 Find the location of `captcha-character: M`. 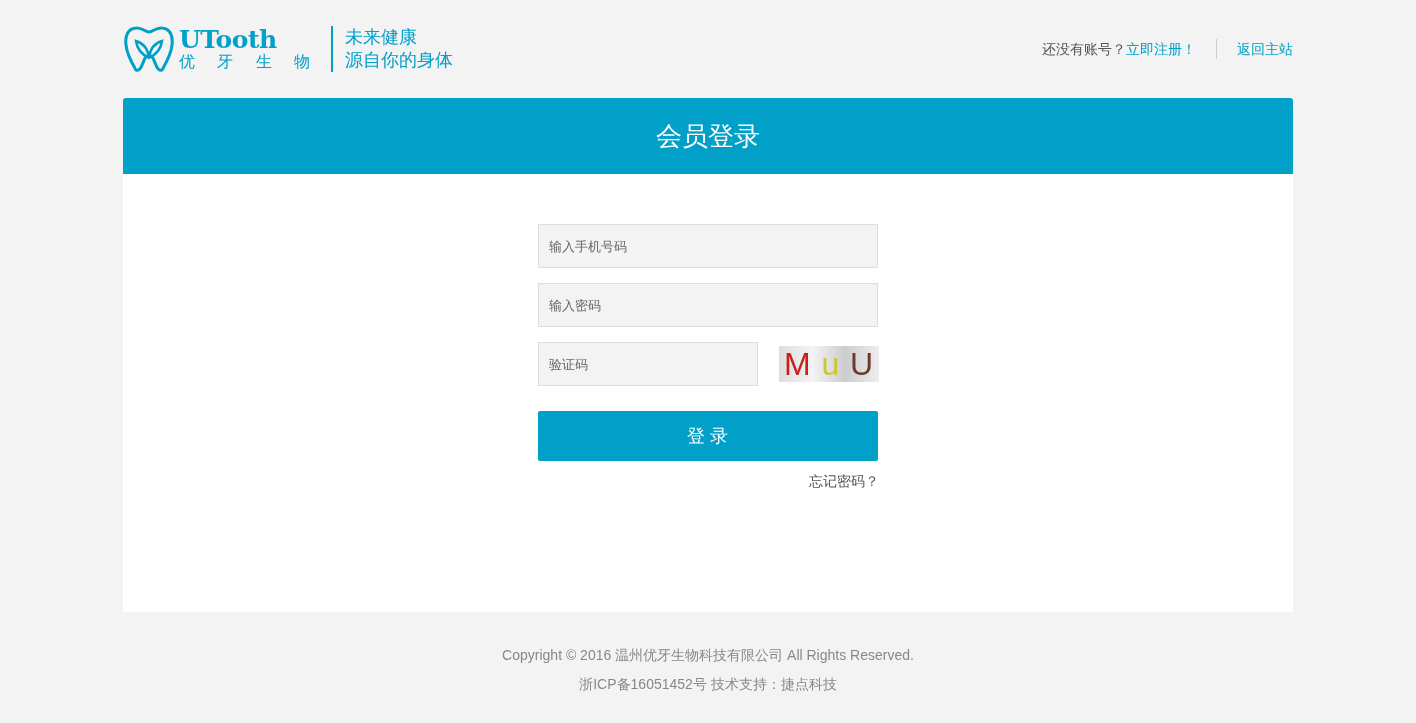

captcha-character: M is located at coordinates (797, 364).